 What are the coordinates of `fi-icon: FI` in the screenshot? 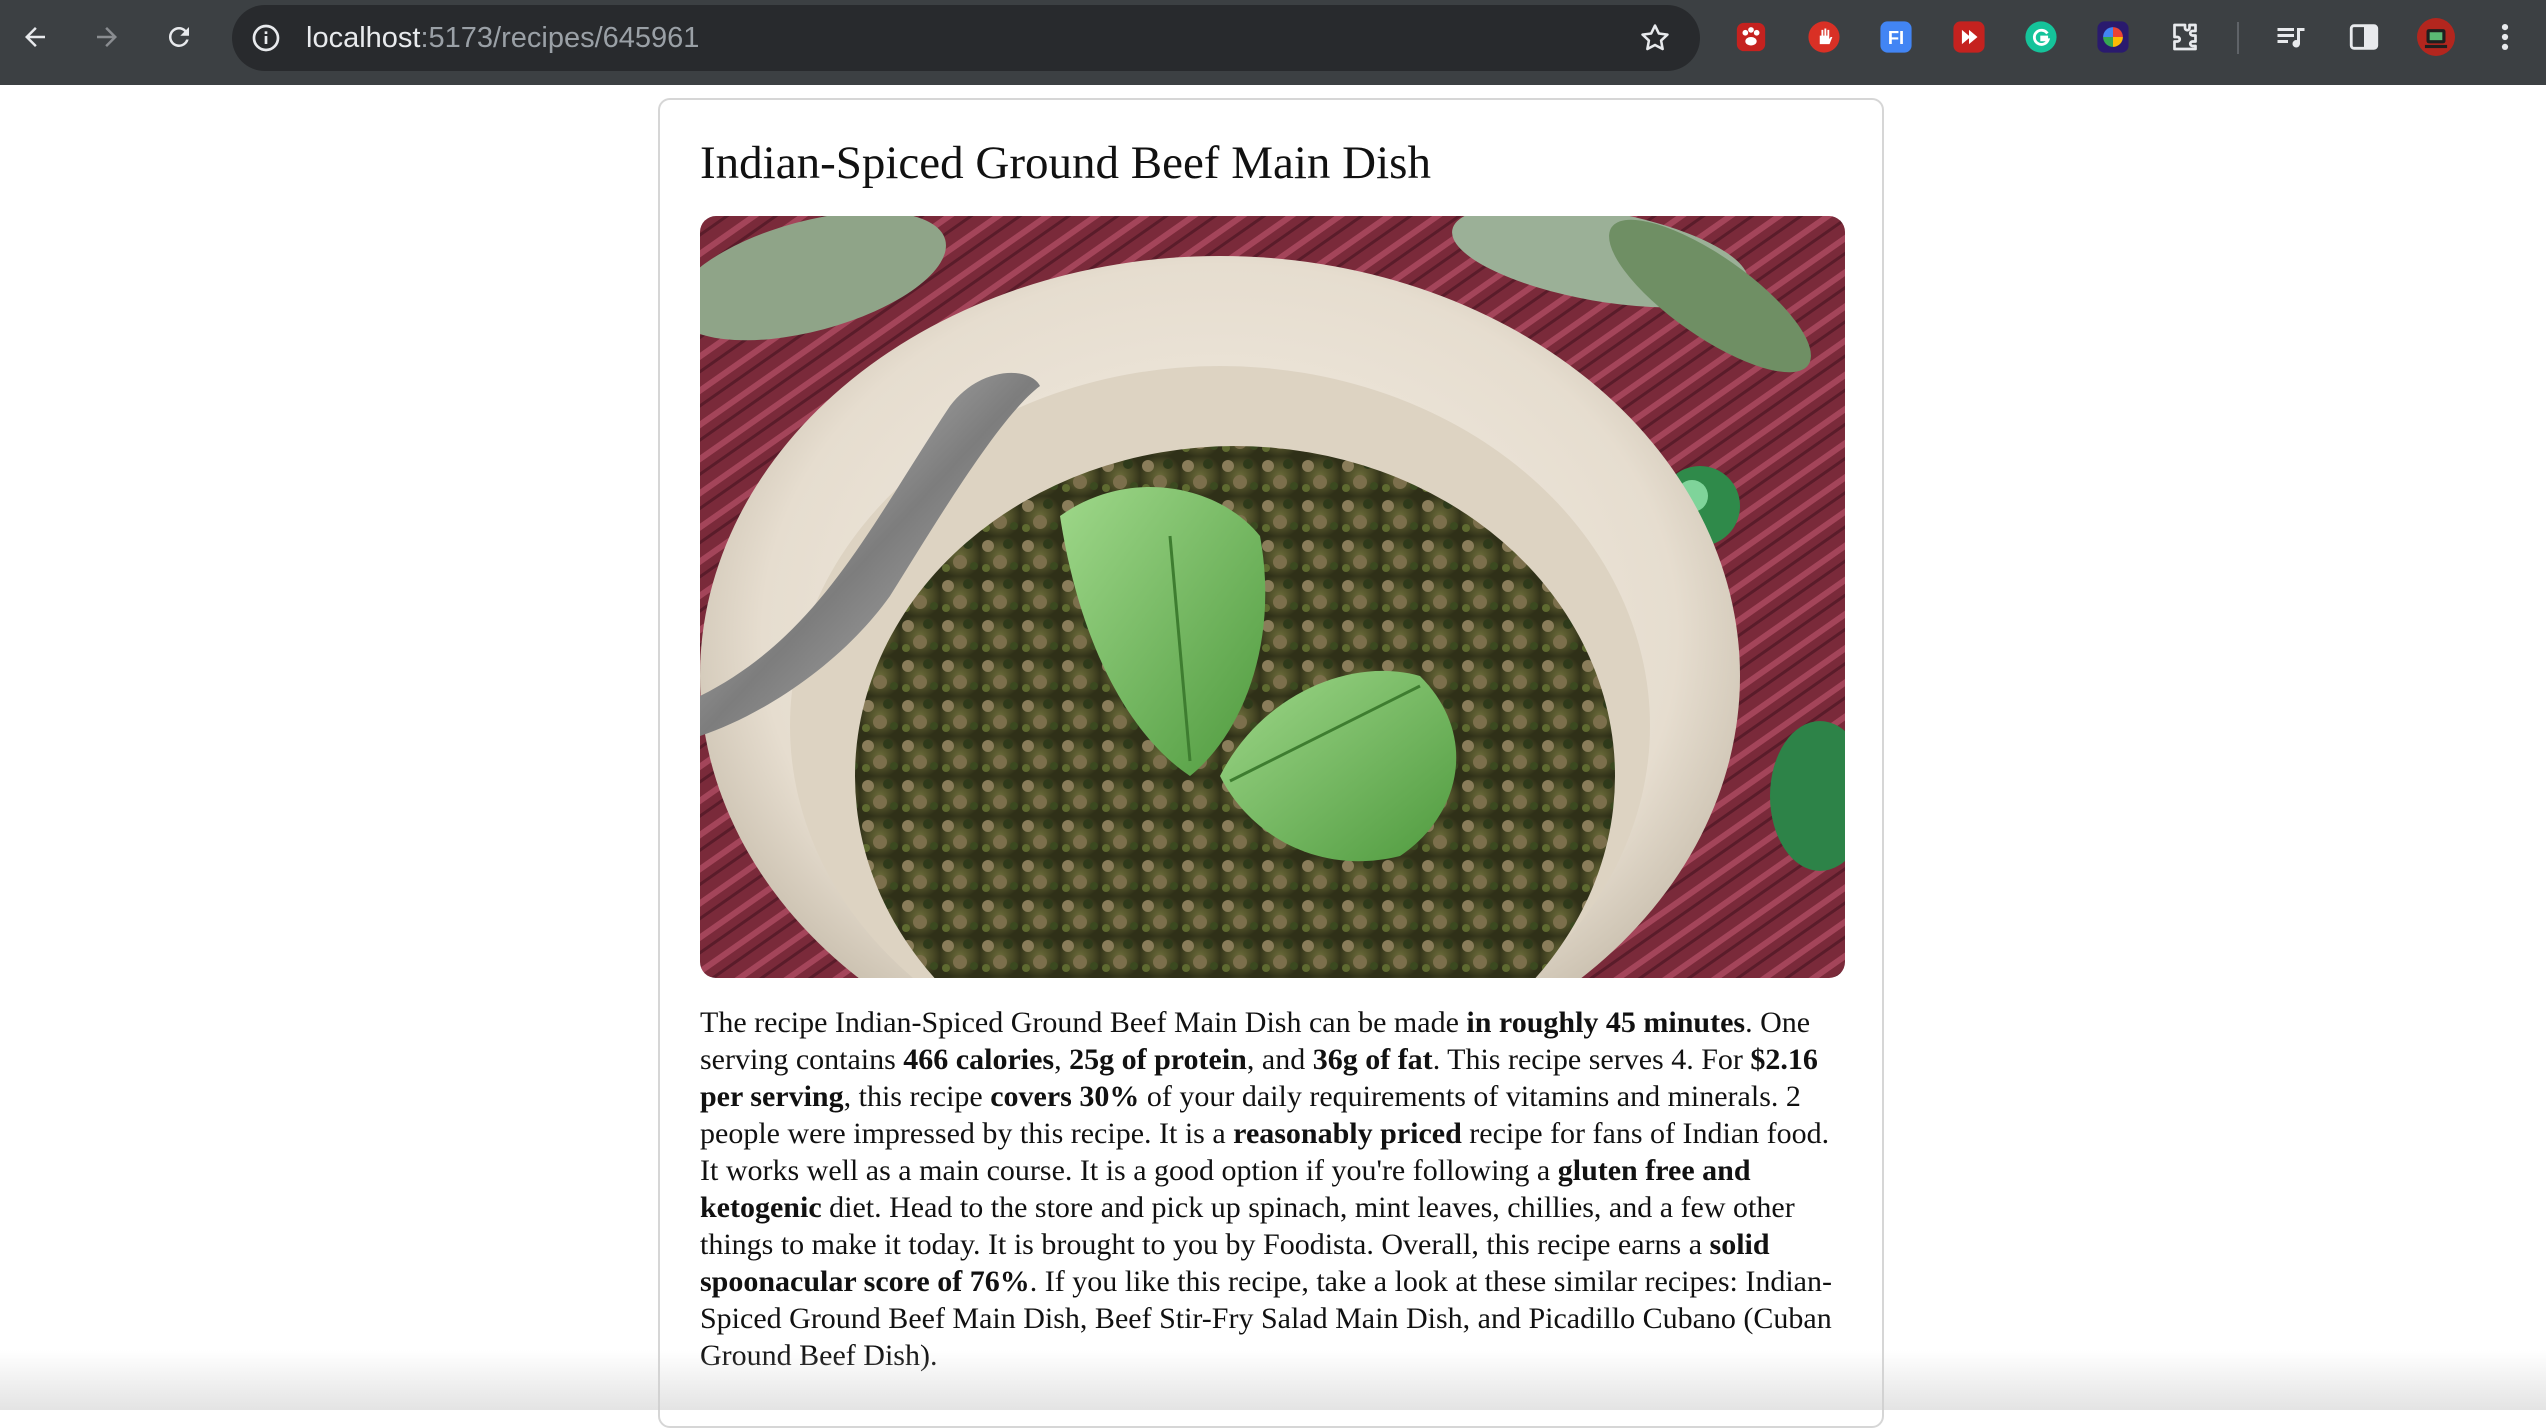 It's located at (1896, 37).